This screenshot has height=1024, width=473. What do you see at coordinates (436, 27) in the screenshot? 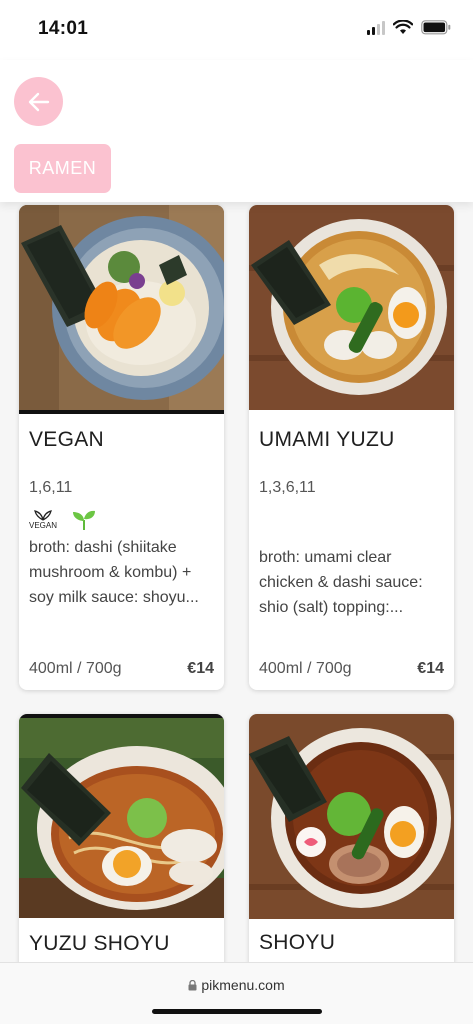
I see `battery-icon` at bounding box center [436, 27].